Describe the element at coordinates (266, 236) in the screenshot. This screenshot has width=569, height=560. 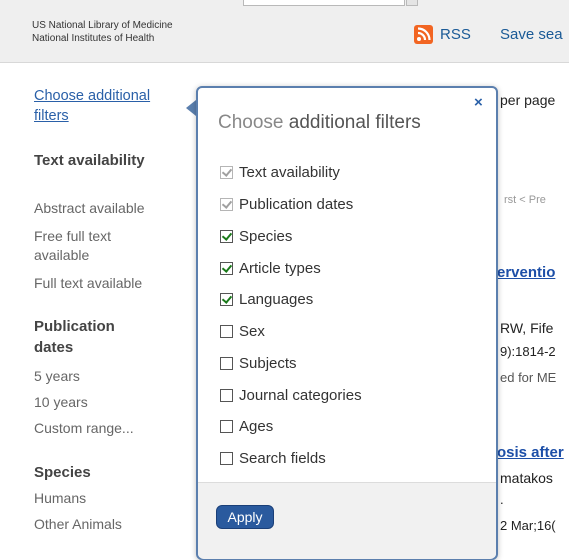
I see `filter-option-label: Species` at that location.